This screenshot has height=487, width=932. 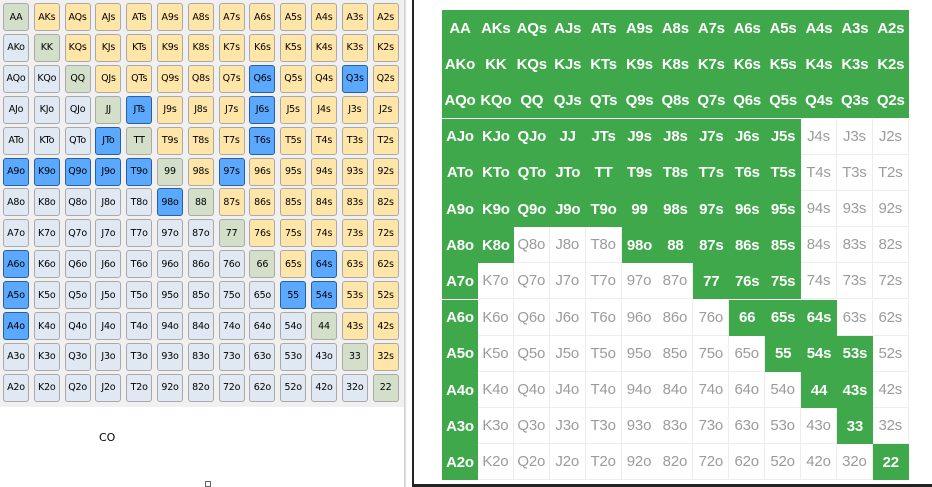 I want to click on right-hand-cell-K3s: K3s, so click(x=854, y=64).